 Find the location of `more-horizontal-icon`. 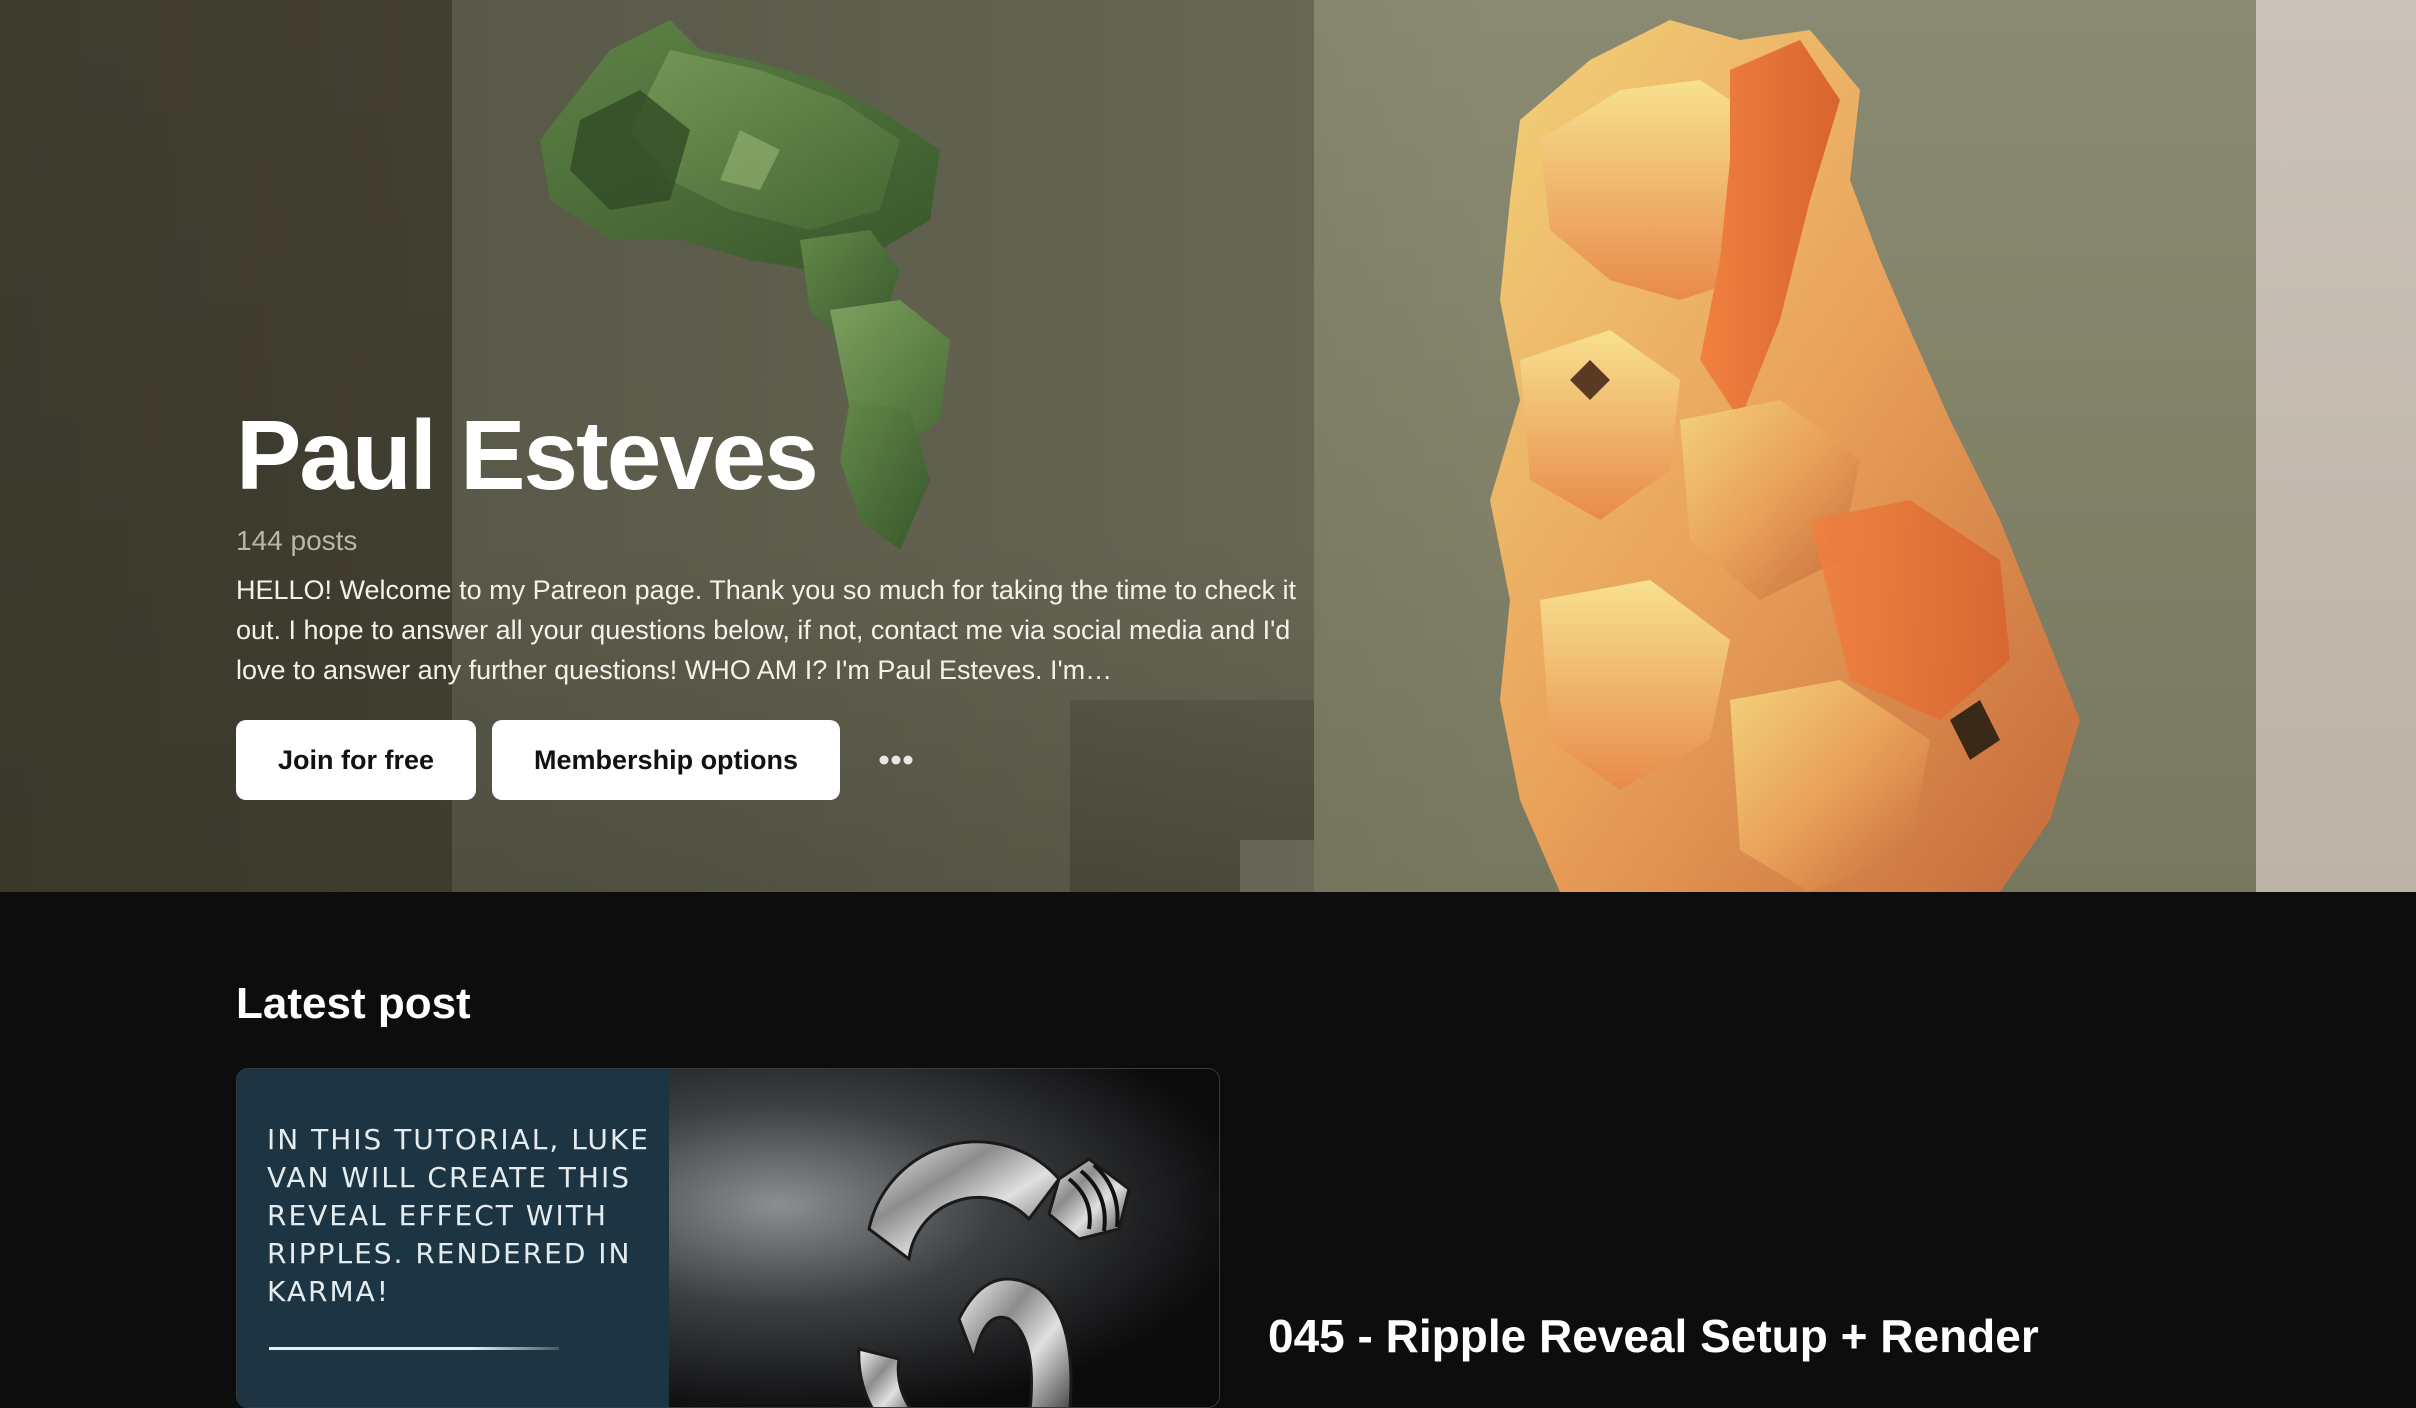

more-horizontal-icon is located at coordinates (896, 760).